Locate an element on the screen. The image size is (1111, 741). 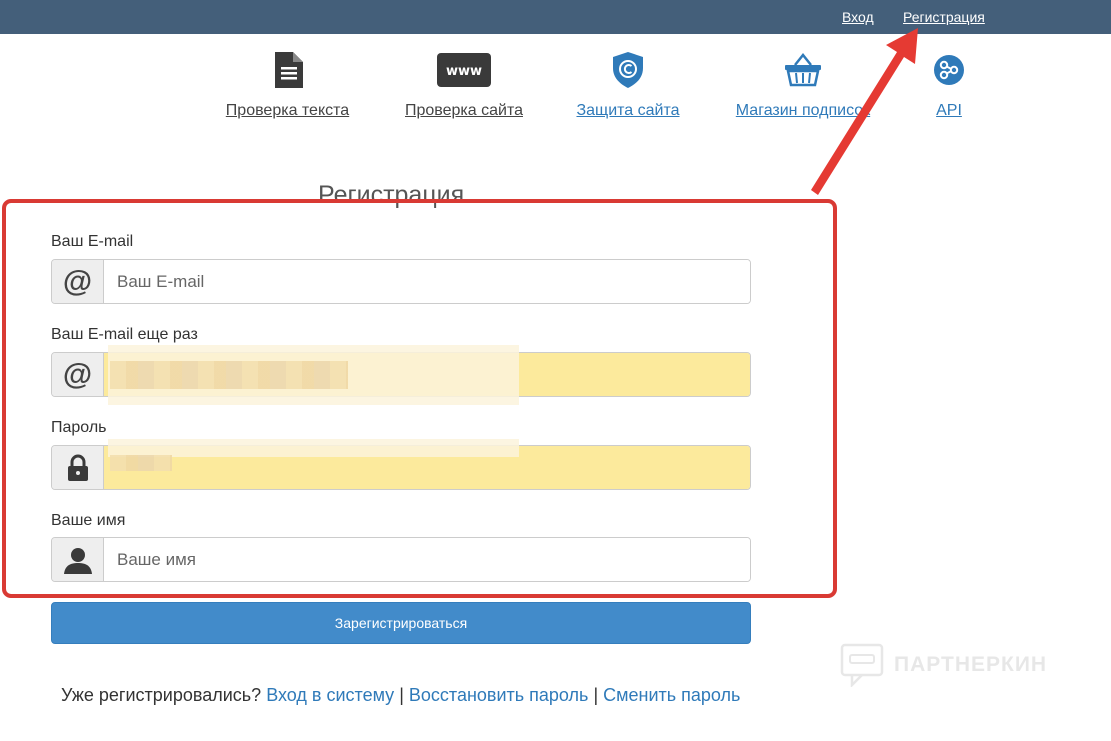
service-site-check: www Проверка сайта is located at coordinates (464, 85).